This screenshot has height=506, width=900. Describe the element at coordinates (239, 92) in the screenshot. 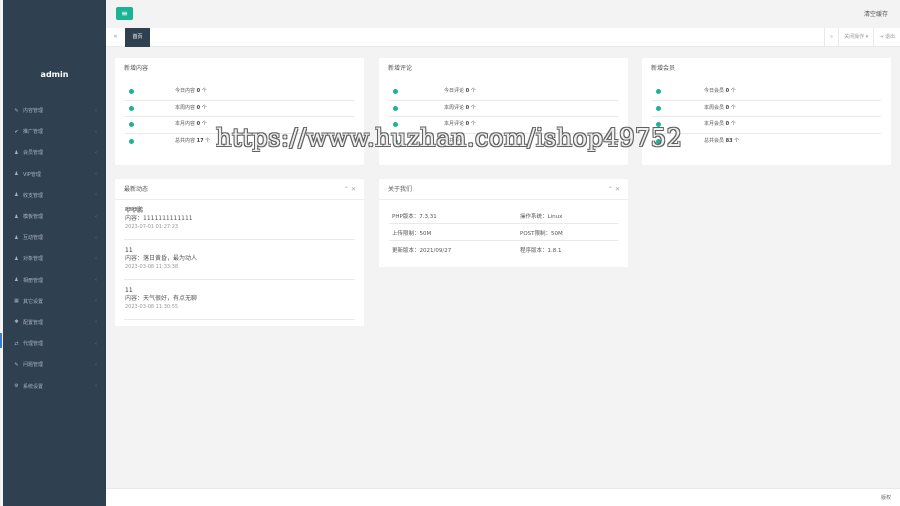

I see `stat-row: 今日内容 0 个` at that location.